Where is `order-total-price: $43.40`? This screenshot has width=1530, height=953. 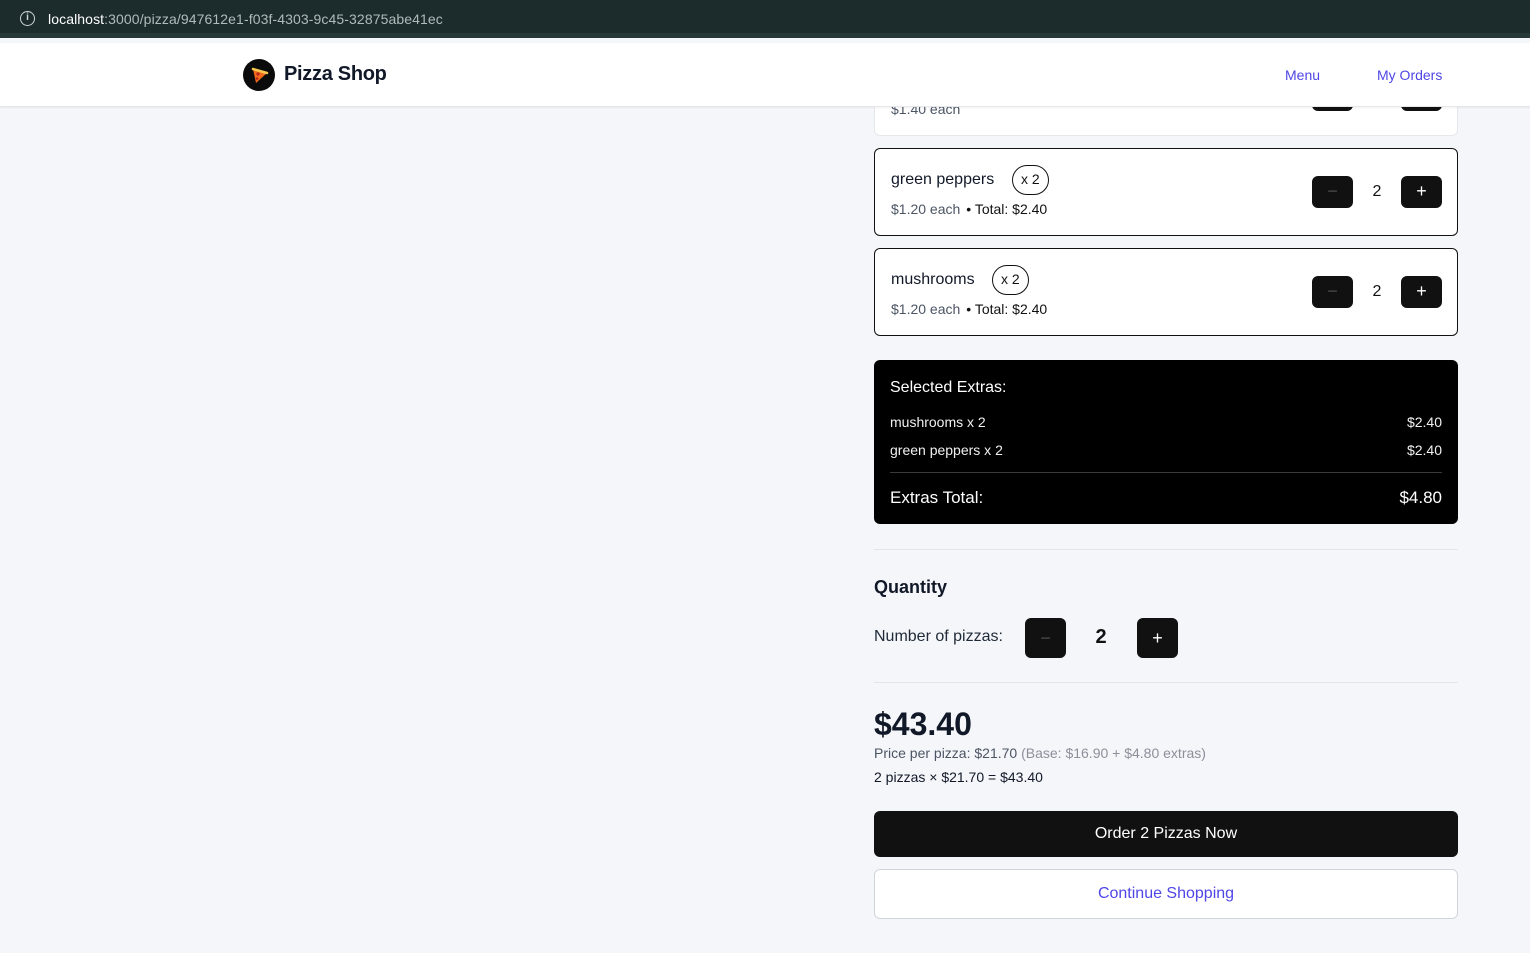
order-total-price: $43.40 is located at coordinates (923, 724).